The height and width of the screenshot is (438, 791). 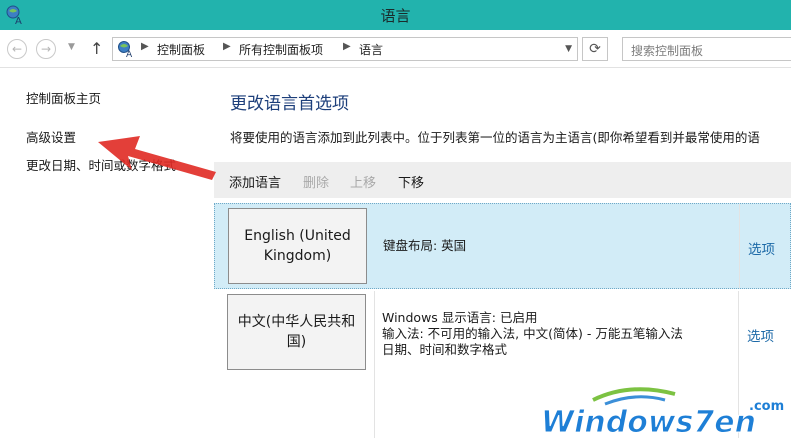 What do you see at coordinates (502, 180) in the screenshot?
I see `language-toolbar: 添加语言 删除 上移 下移` at bounding box center [502, 180].